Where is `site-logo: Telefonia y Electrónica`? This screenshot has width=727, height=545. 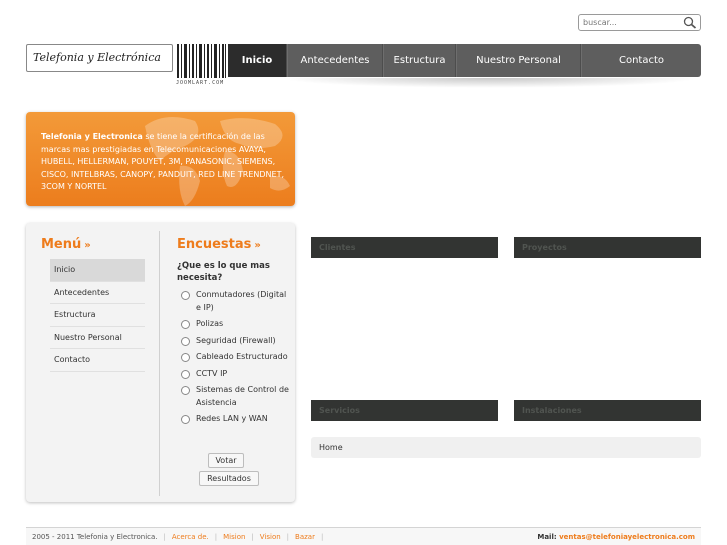 site-logo: Telefonia y Electrónica is located at coordinates (99, 58).